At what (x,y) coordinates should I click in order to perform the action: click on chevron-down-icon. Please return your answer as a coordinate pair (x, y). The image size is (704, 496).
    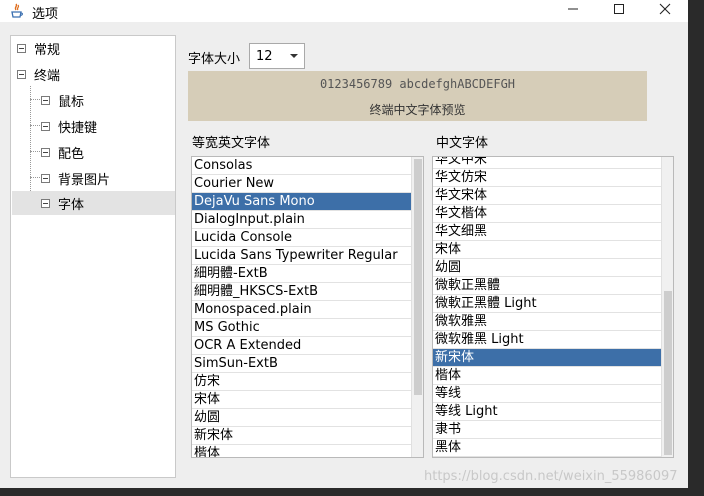
    Looking at the image, I should click on (294, 56).